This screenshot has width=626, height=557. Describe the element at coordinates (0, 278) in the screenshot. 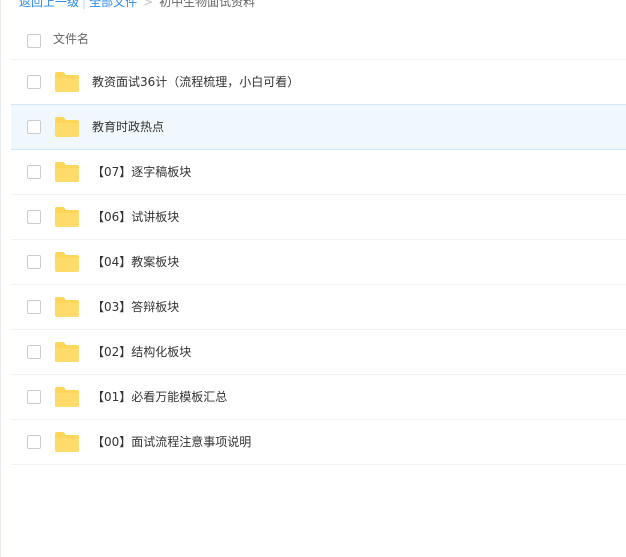

I see `left-panel-edge` at that location.